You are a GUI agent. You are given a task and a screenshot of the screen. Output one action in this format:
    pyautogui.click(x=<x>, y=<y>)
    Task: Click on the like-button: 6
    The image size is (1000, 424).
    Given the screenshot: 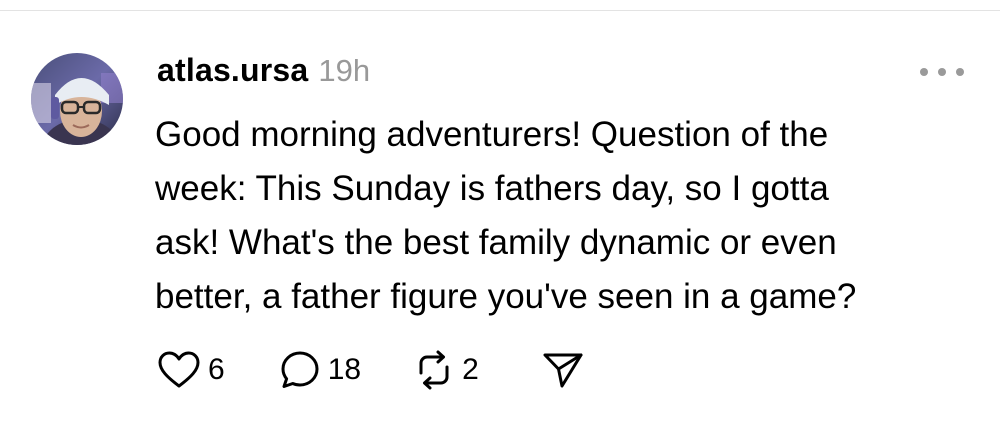 What is the action you would take?
    pyautogui.click(x=191, y=370)
    